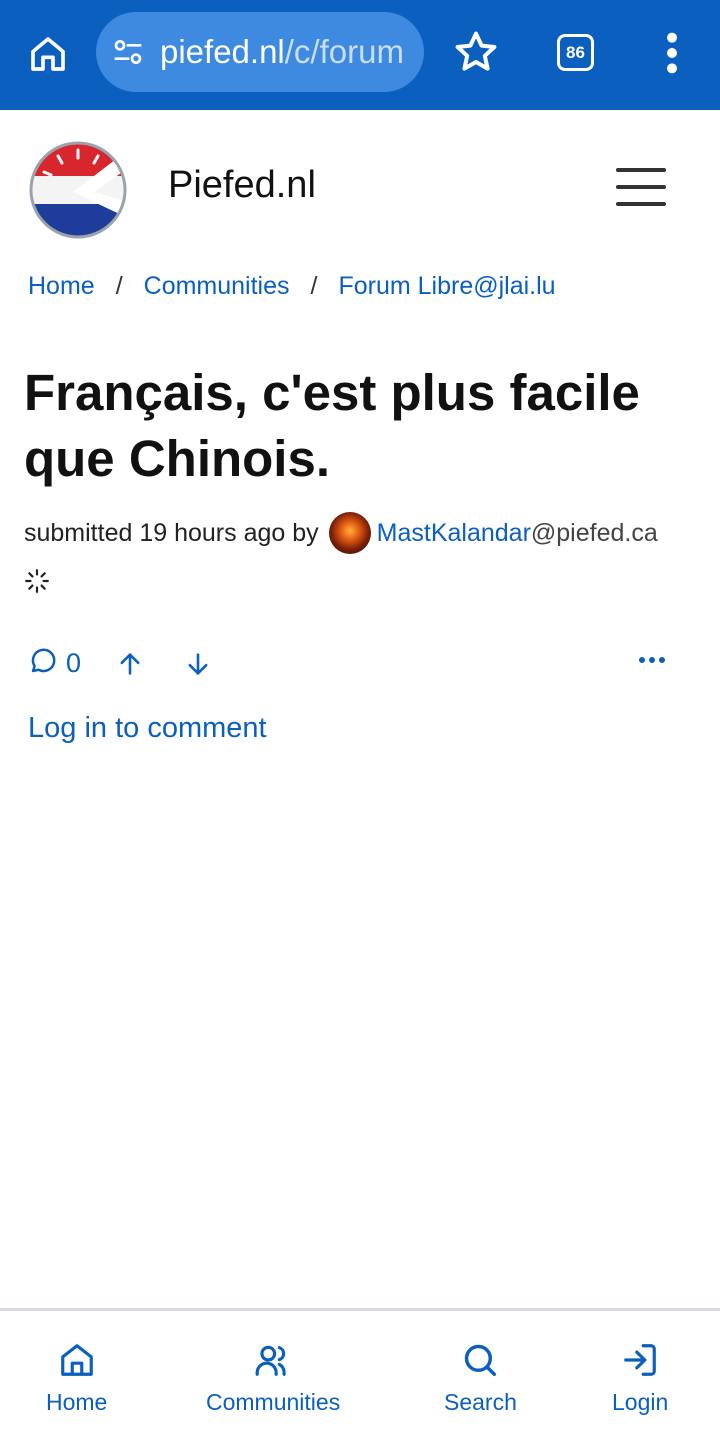 The width and height of the screenshot is (720, 1447). I want to click on site-settings-icon, so click(128, 52).